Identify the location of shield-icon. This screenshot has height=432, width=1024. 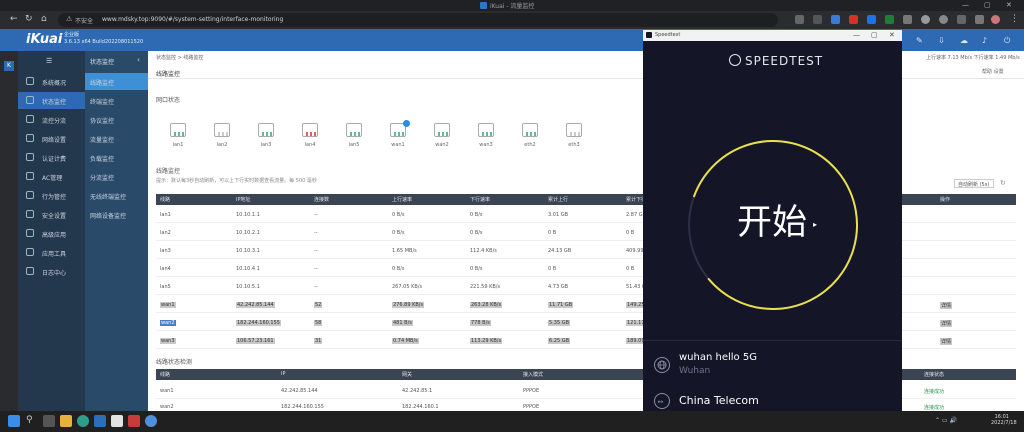
(30, 214).